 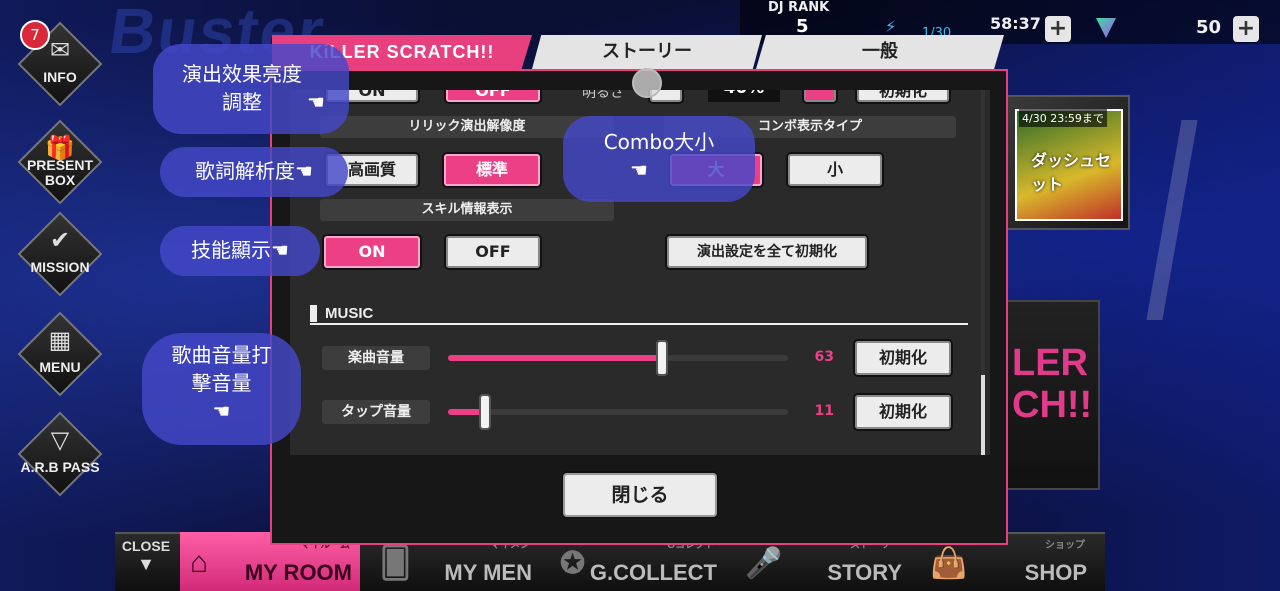 I want to click on event-banner: 4/30 23:59まで ダッシュセット, so click(x=1067, y=162).